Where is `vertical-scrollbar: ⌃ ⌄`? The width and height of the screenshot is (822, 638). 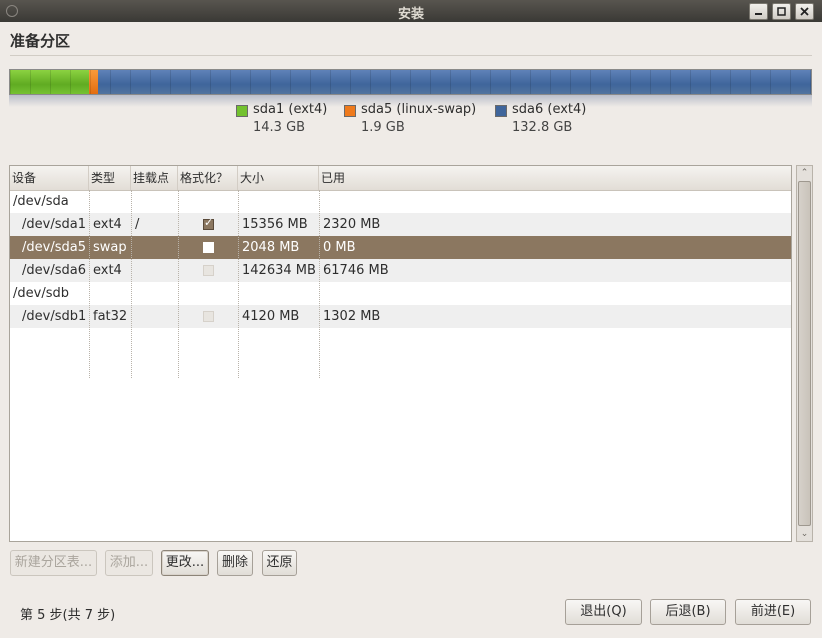
vertical-scrollbar: ⌃ ⌄ is located at coordinates (804, 353).